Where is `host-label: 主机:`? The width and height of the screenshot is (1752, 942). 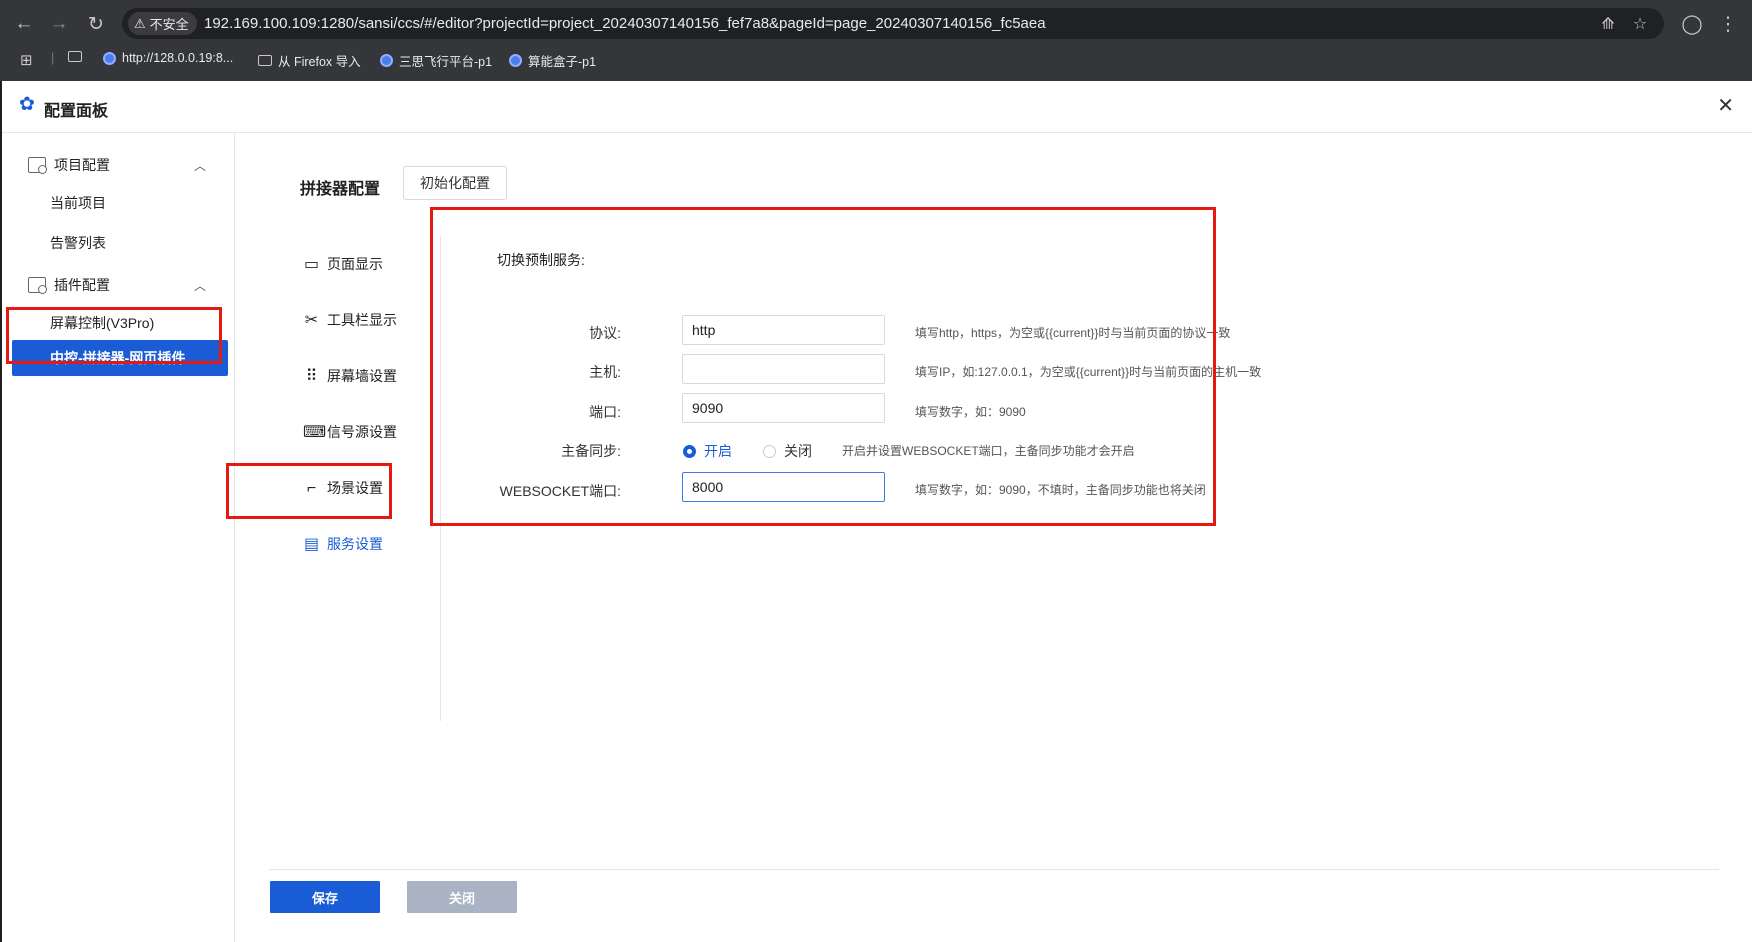
host-label: 主机: is located at coordinates (605, 372).